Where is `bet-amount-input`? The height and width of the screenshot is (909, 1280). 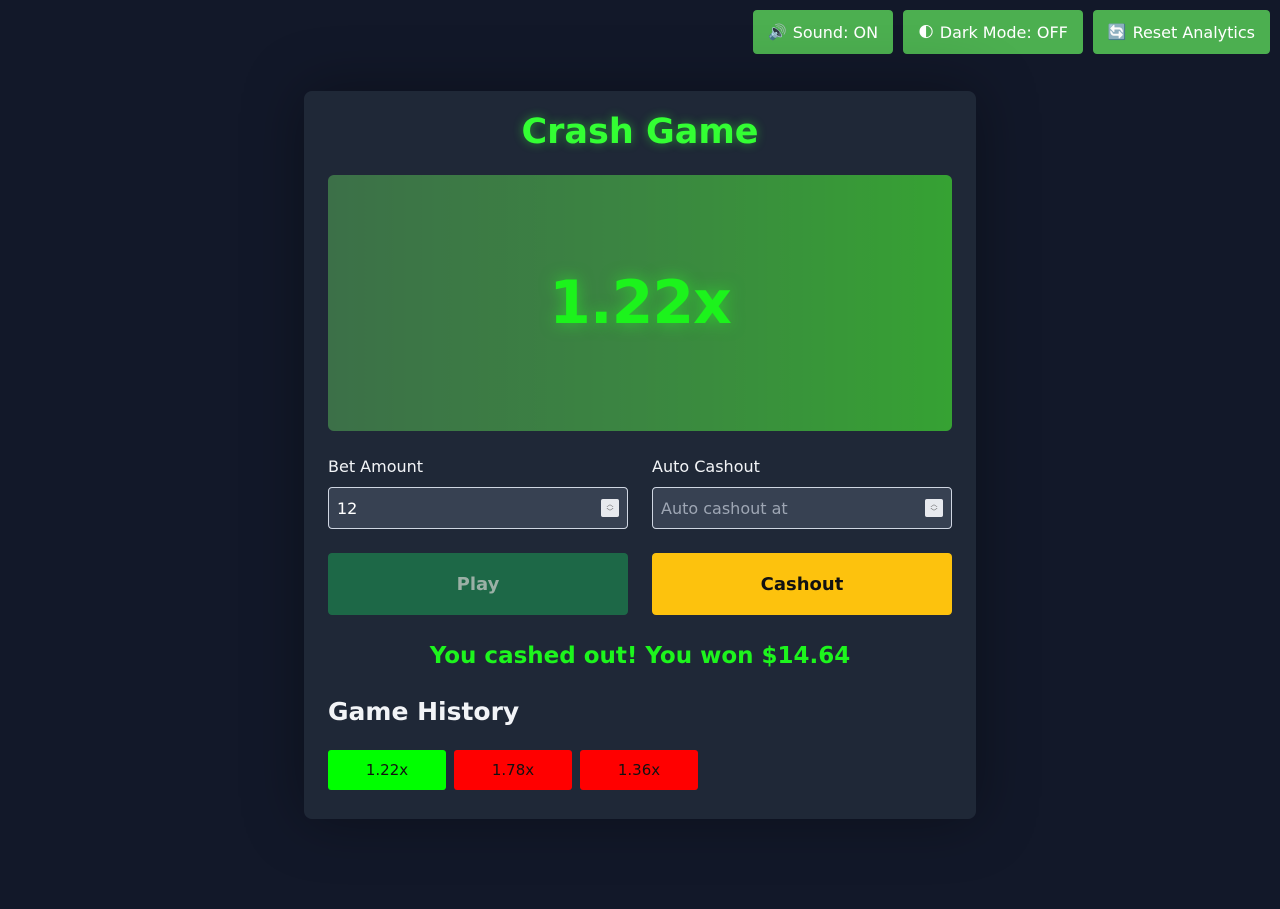 bet-amount-input is located at coordinates (478, 508).